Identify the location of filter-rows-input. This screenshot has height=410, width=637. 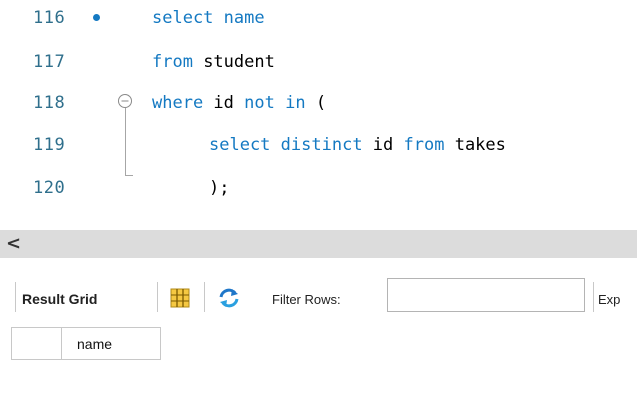
(486, 295).